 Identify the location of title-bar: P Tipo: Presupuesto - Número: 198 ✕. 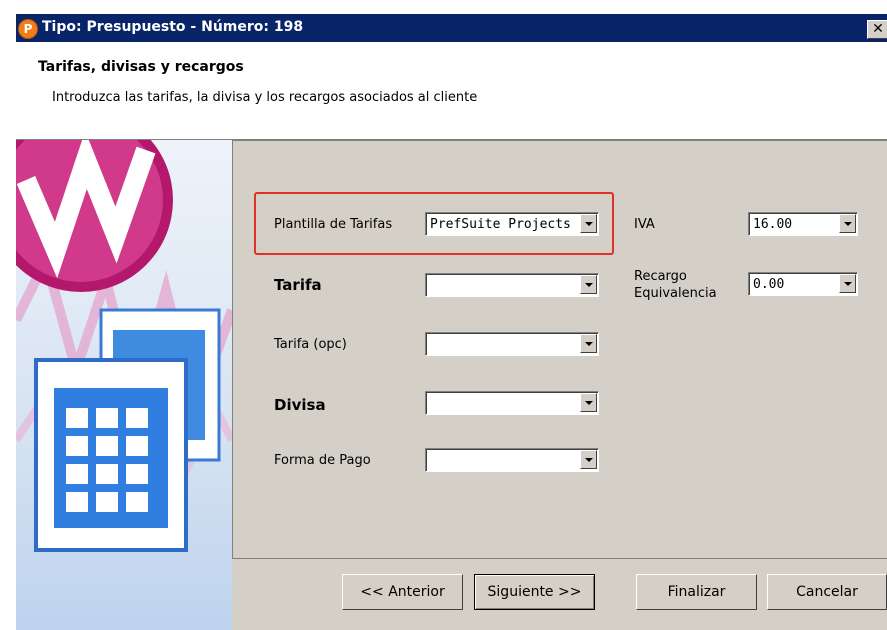
(451, 28).